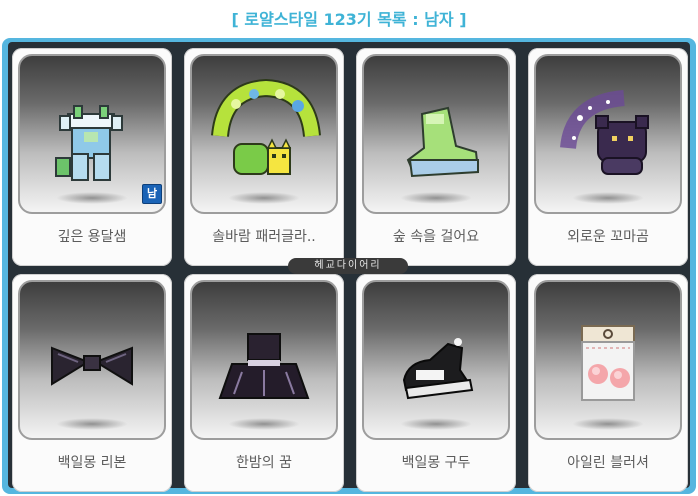 The height and width of the screenshot is (496, 698). What do you see at coordinates (438, 369) in the screenshot?
I see `black-shoes-icon` at bounding box center [438, 369].